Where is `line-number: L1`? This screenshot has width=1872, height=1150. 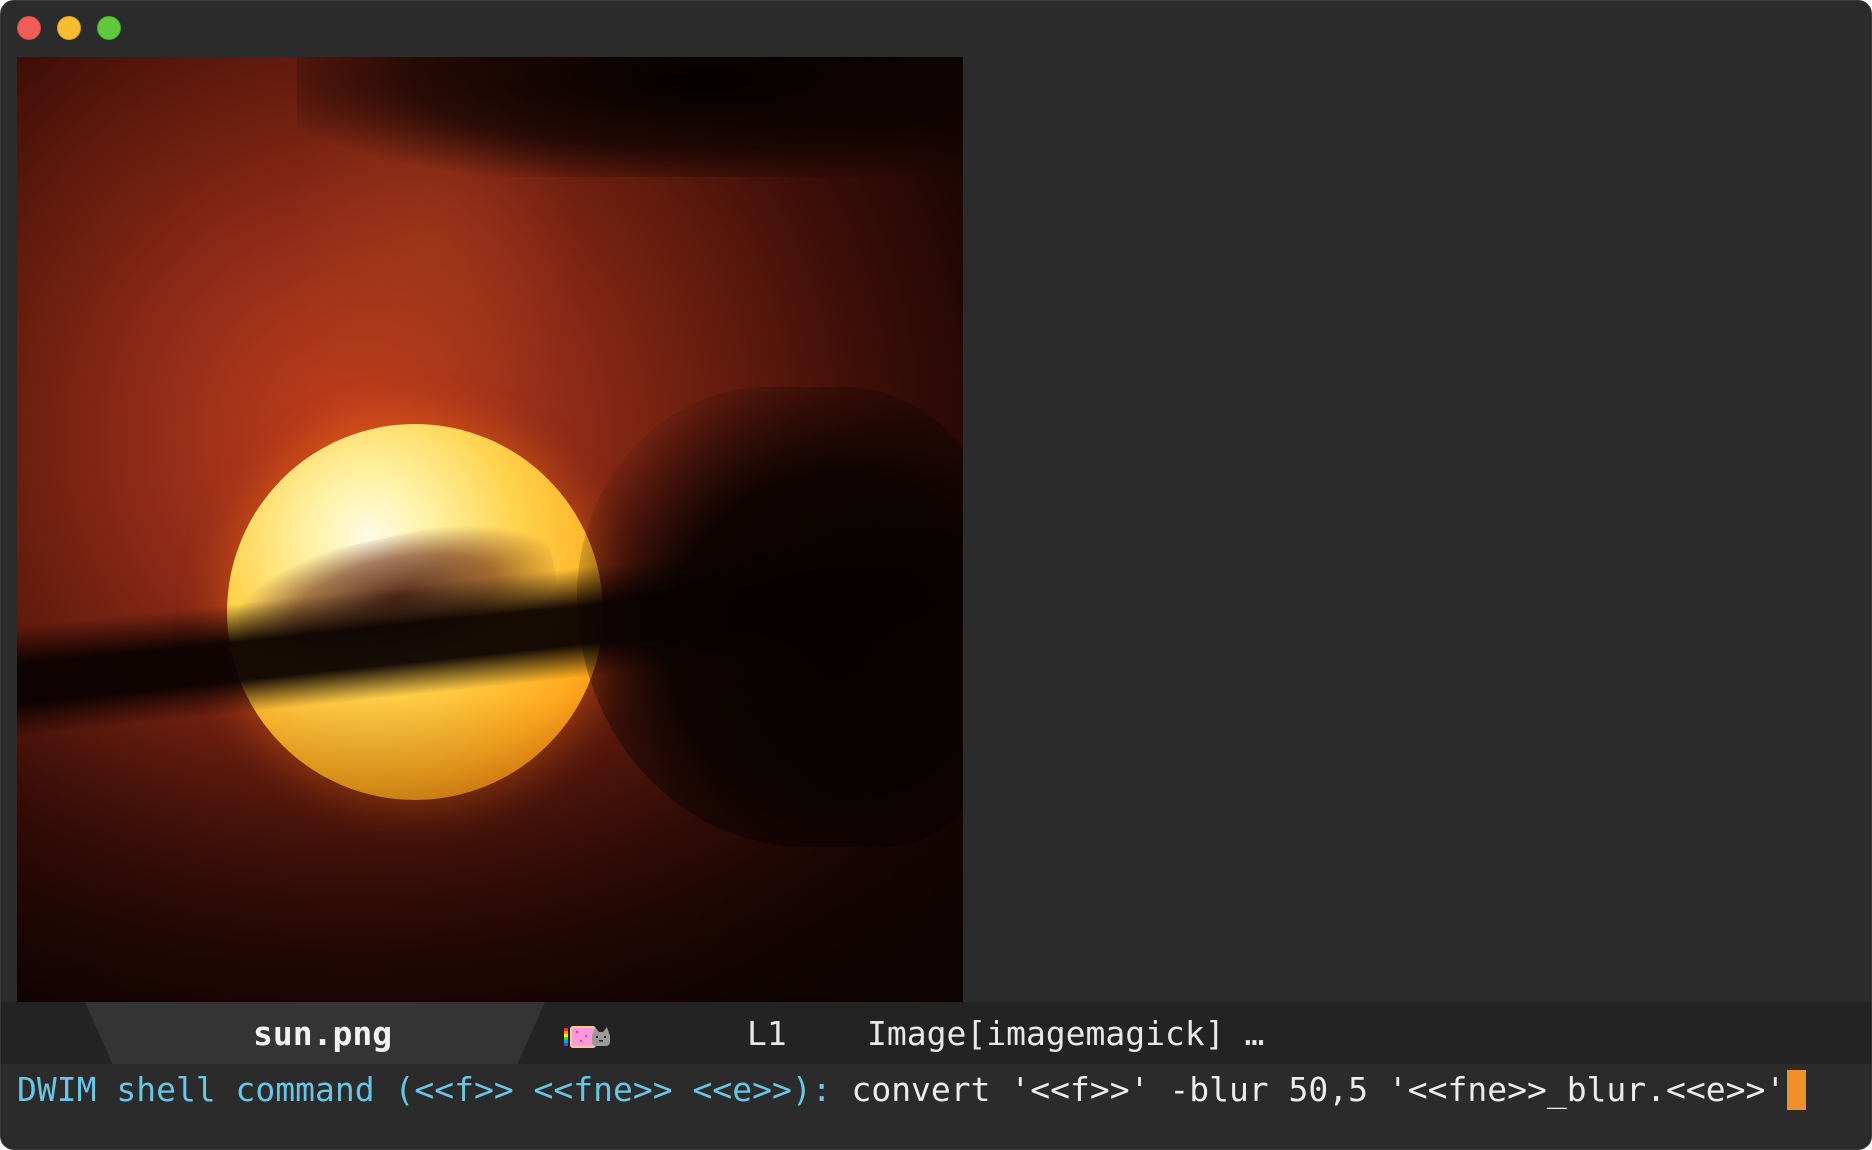
line-number: L1 is located at coordinates (767, 1033).